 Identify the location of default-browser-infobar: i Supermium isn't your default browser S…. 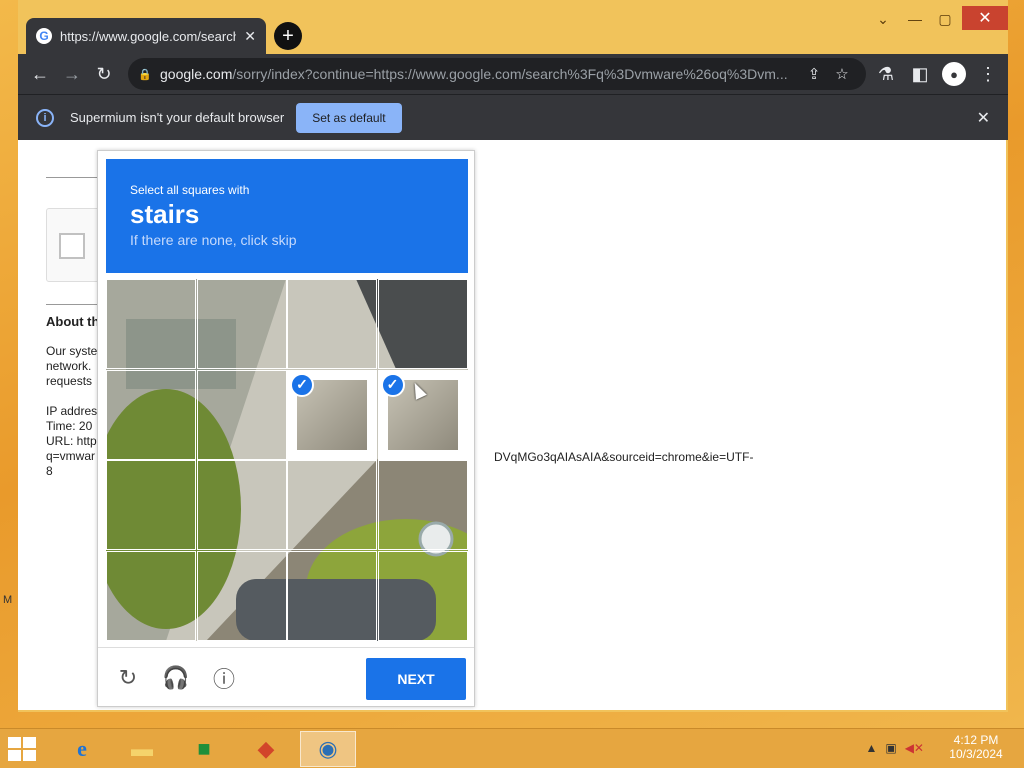
(513, 117).